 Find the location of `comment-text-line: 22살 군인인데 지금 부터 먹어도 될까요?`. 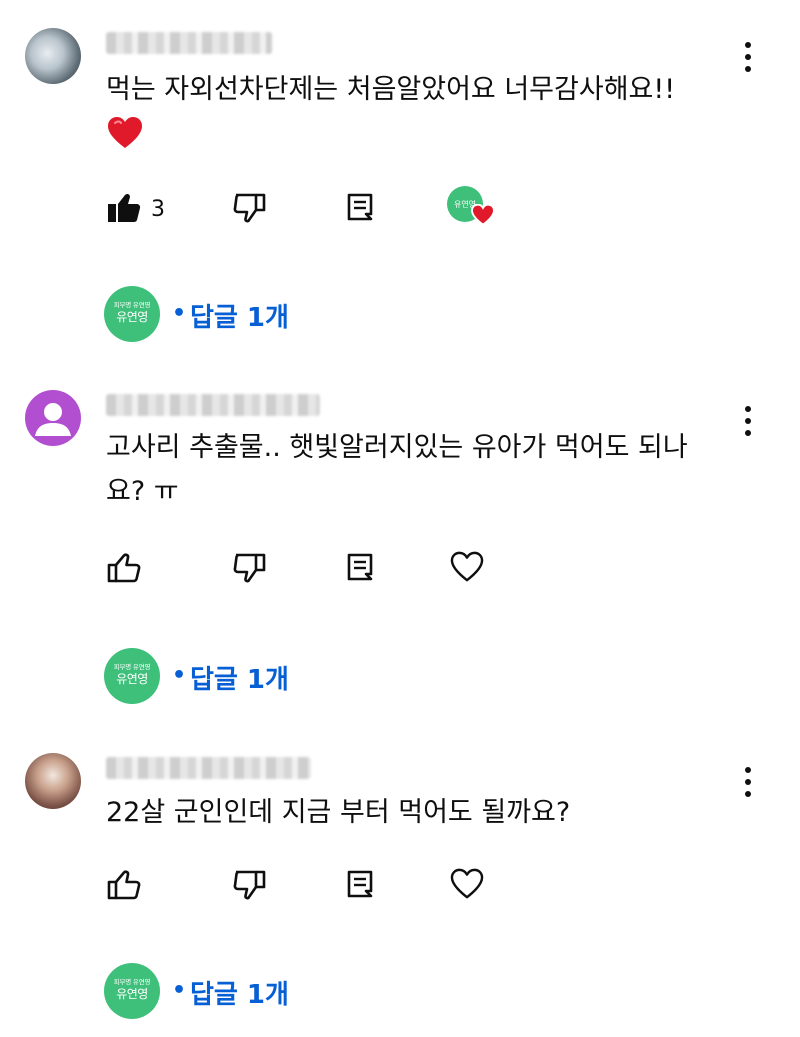

comment-text-line: 22살 군인인데 지금 부터 먹어도 될까요? is located at coordinates (338, 812).